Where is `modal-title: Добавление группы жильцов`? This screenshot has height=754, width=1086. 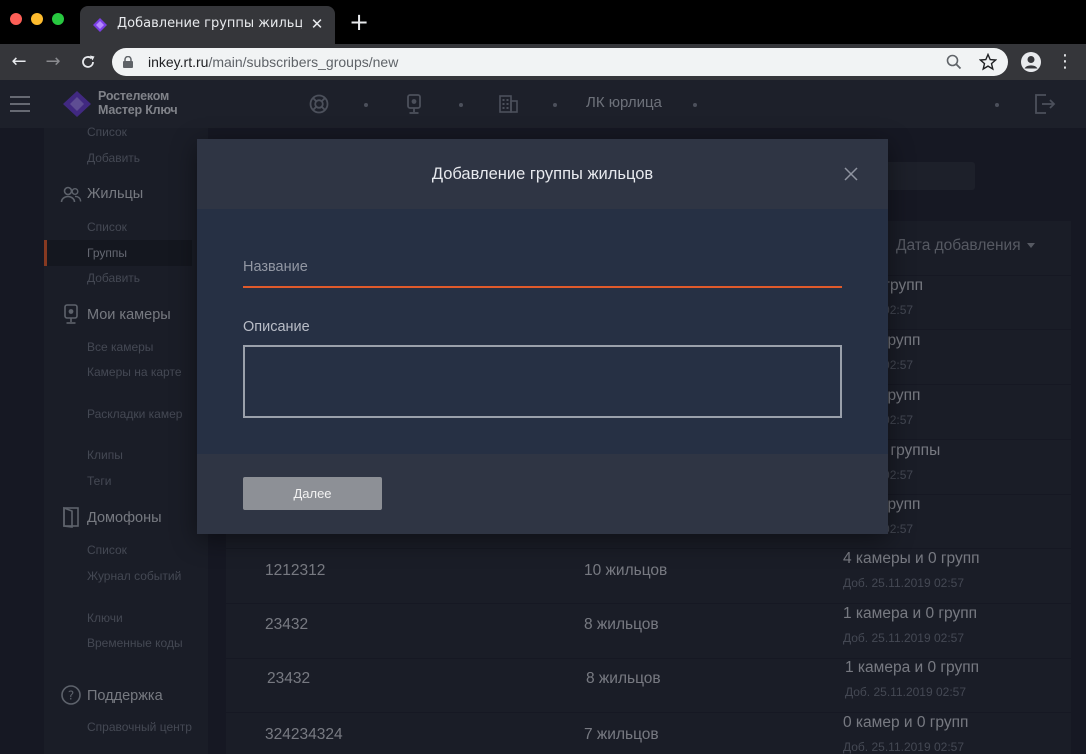
modal-title: Добавление группы жильцов is located at coordinates (542, 174).